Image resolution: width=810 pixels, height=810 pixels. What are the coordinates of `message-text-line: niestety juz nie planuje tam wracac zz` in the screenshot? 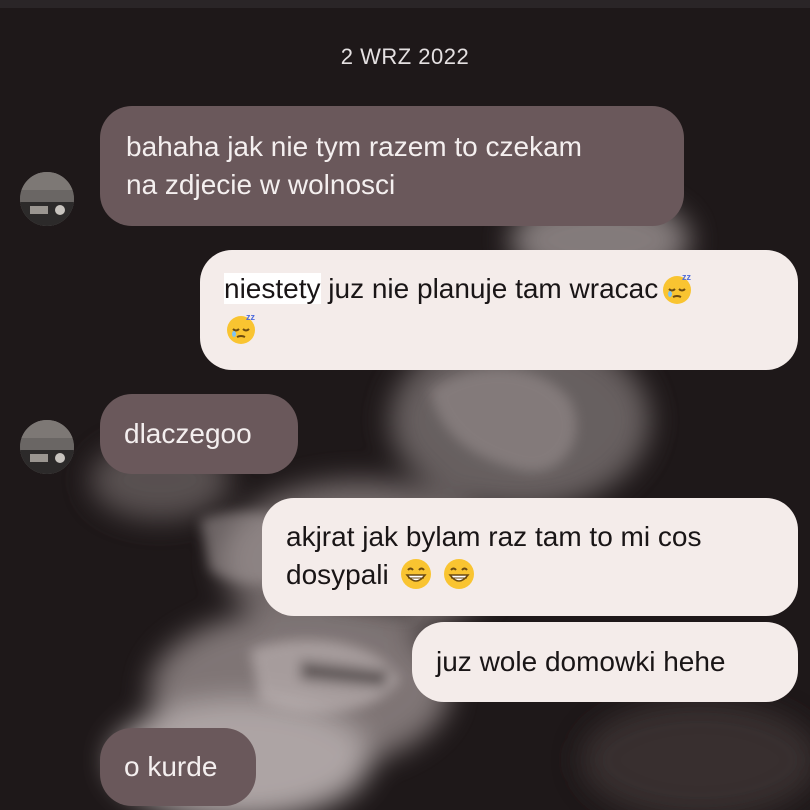 It's located at (498, 289).